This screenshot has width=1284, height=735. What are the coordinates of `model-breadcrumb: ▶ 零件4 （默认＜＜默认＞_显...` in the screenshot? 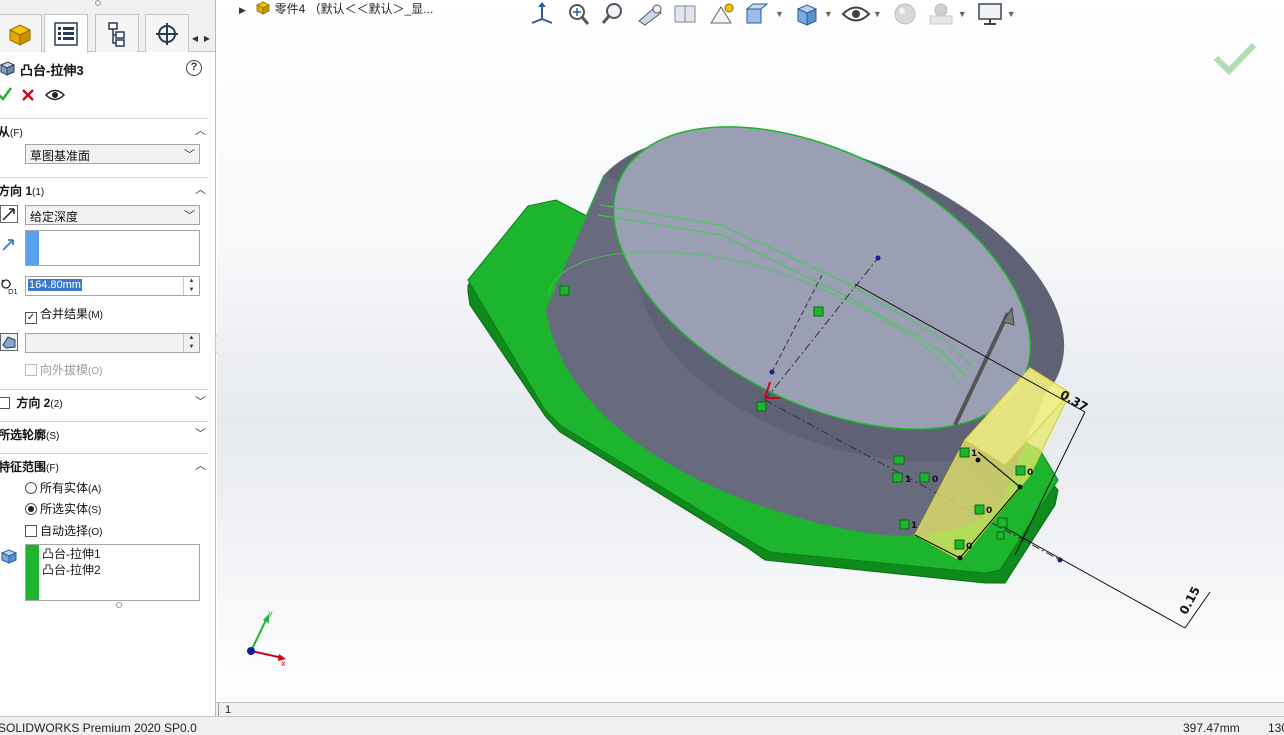 It's located at (336, 8).